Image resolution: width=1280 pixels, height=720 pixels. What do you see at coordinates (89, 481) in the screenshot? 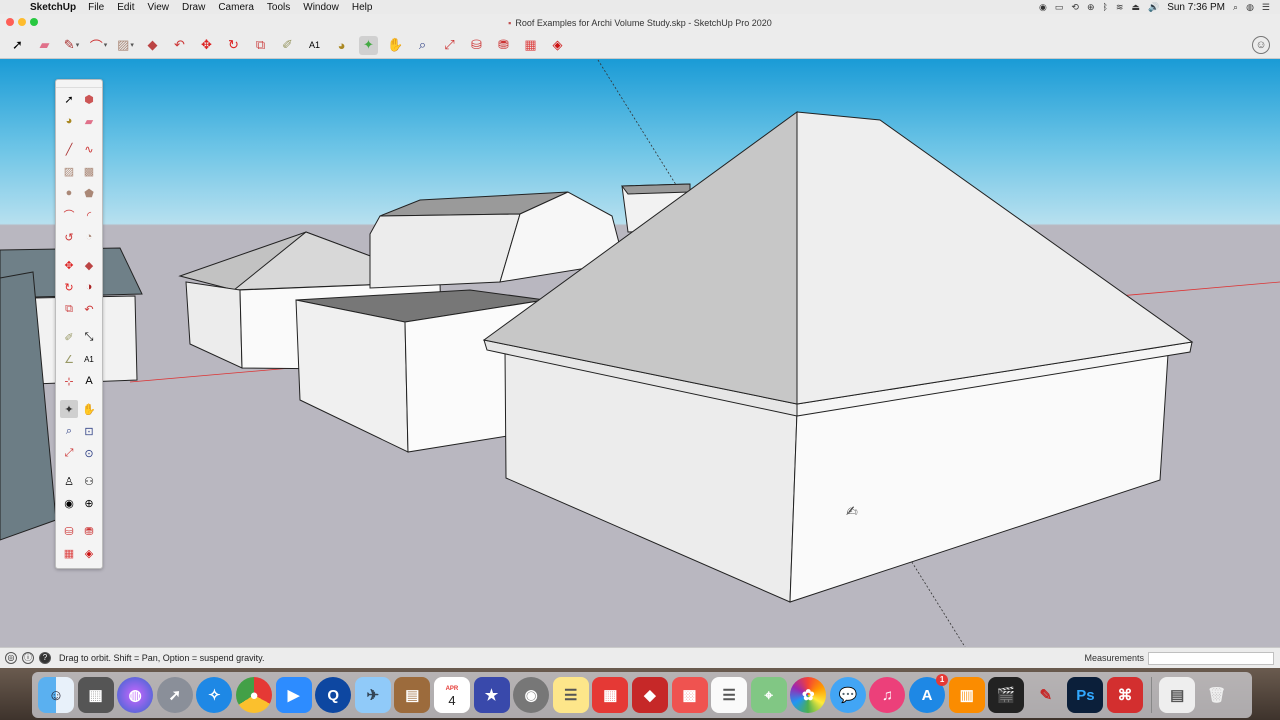
I see `walk-icon: ⚇` at bounding box center [89, 481].